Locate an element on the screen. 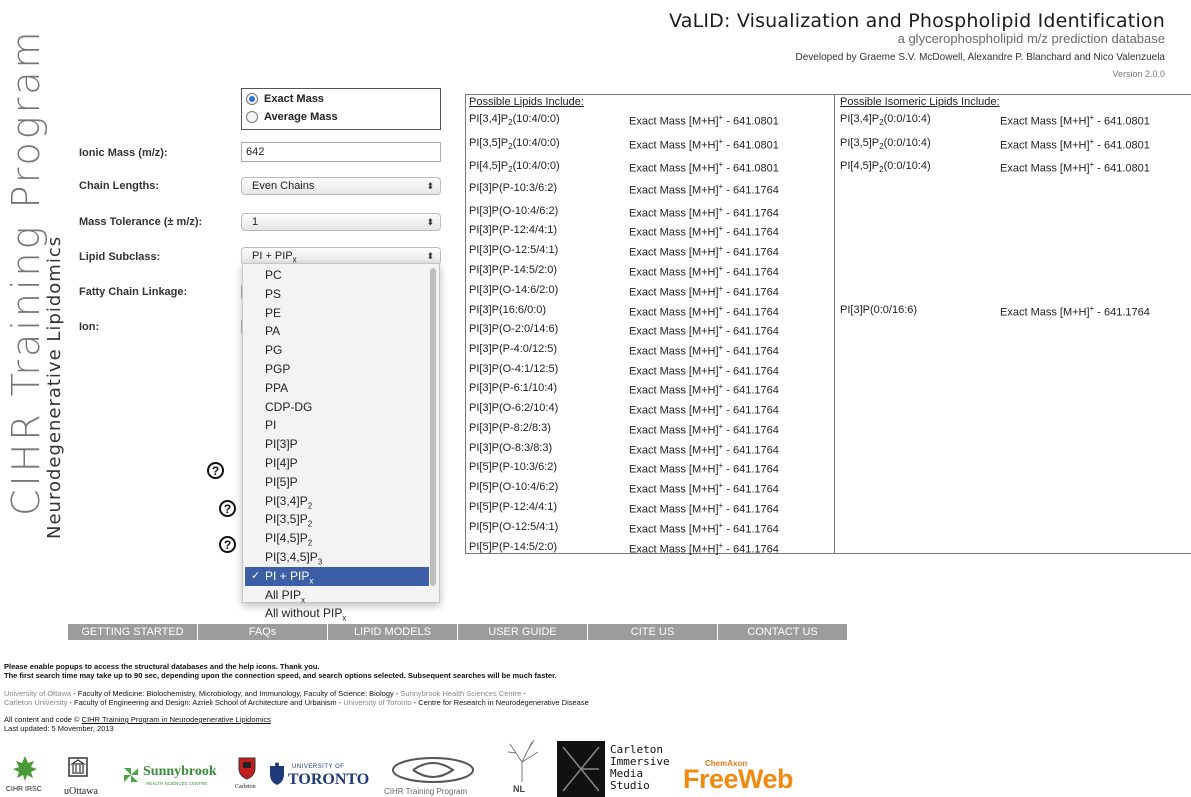 This screenshot has width=1191, height=797. sunnybrook-logo: Sunnybrook HEALTH SCIENCES CENTRE is located at coordinates (172, 778).